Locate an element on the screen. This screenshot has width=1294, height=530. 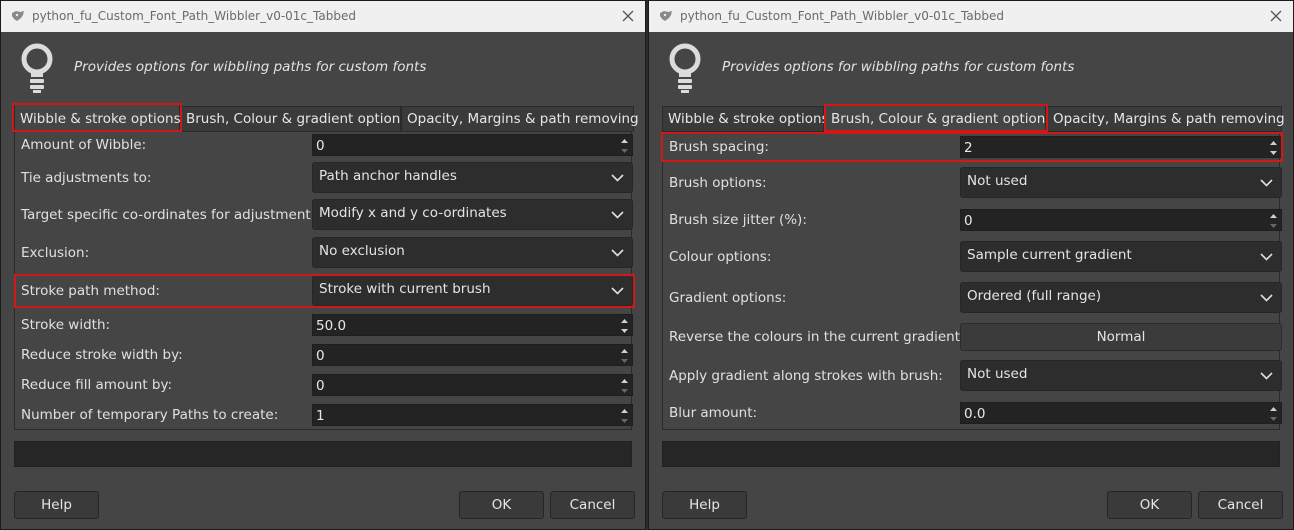
reduce-stroke-width-spinner: 0 is located at coordinates (472, 355).